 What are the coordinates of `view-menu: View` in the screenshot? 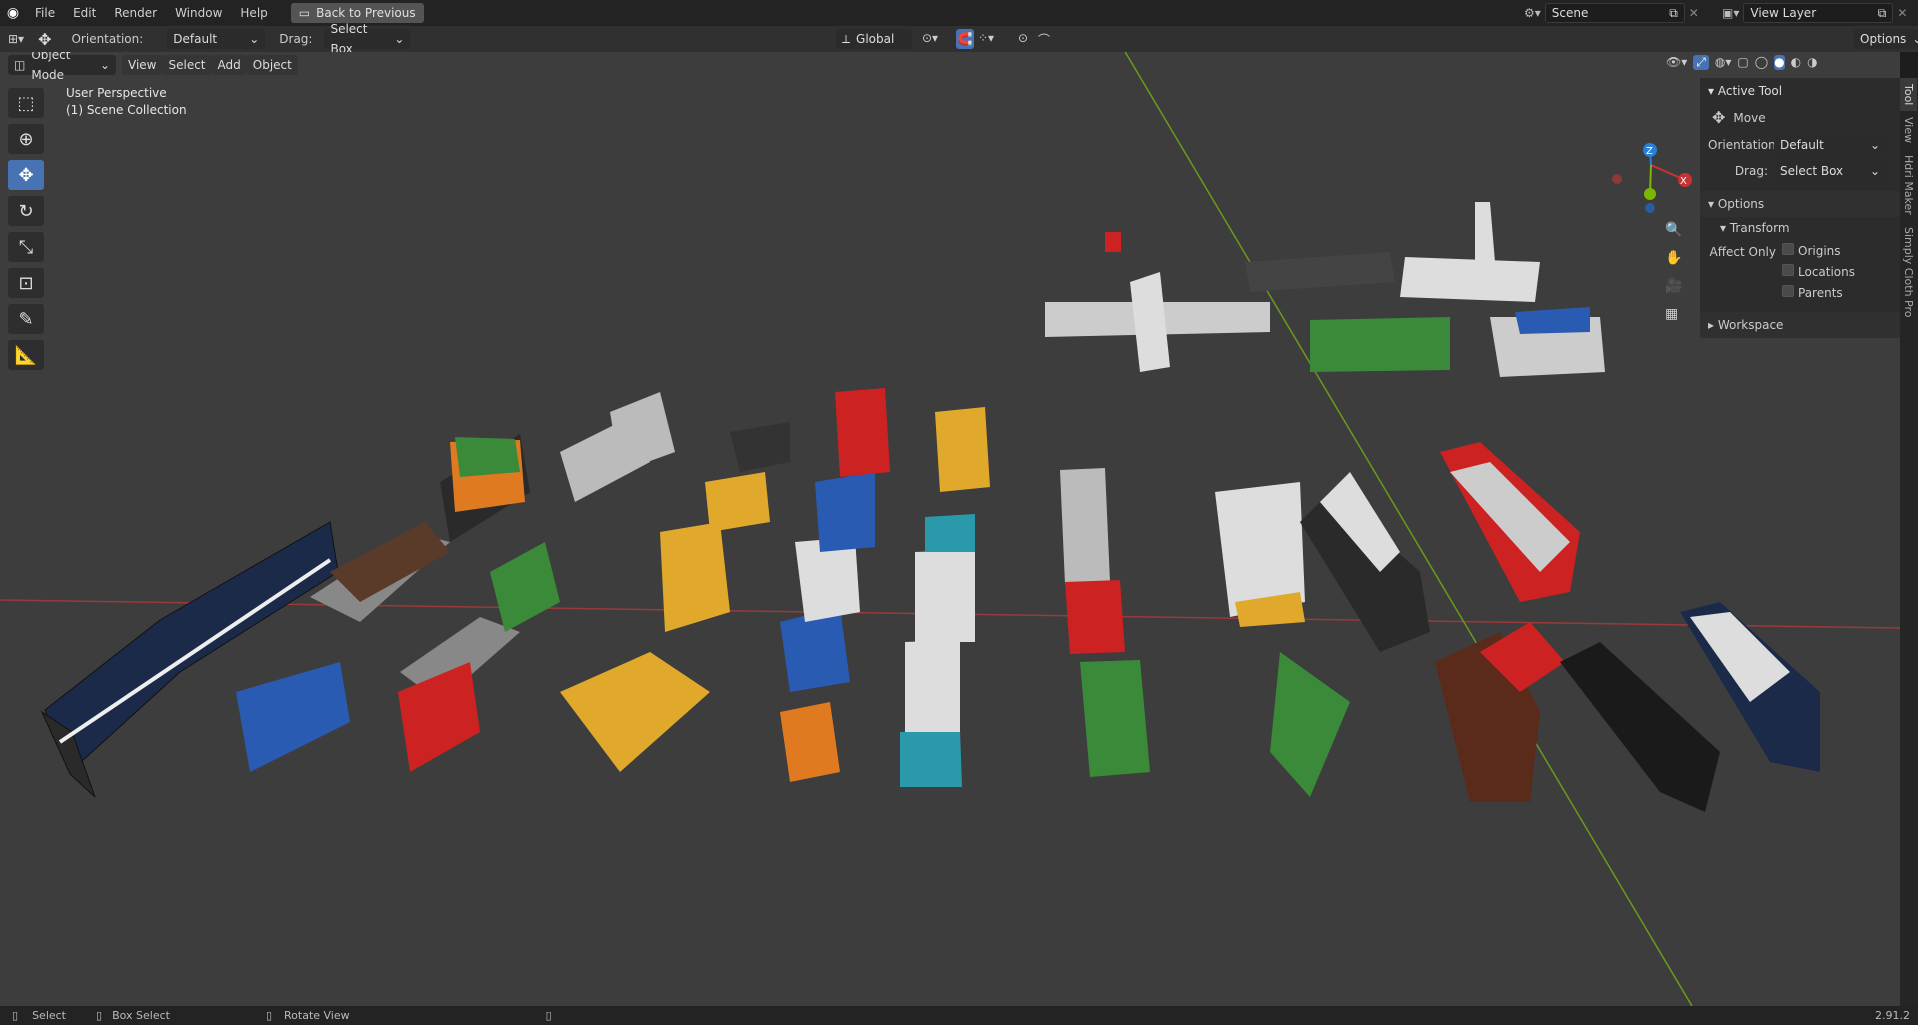 It's located at (142, 65).